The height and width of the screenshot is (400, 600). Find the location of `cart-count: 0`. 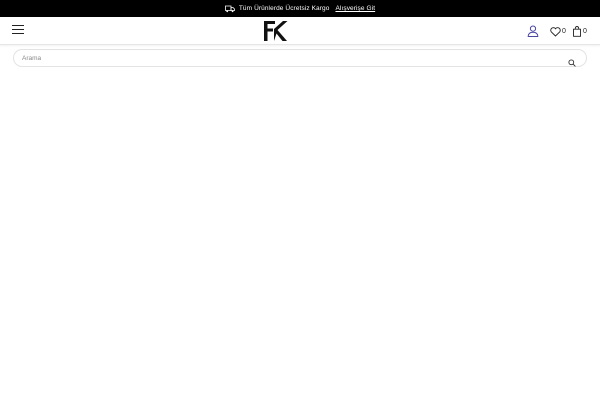

cart-count: 0 is located at coordinates (585, 31).